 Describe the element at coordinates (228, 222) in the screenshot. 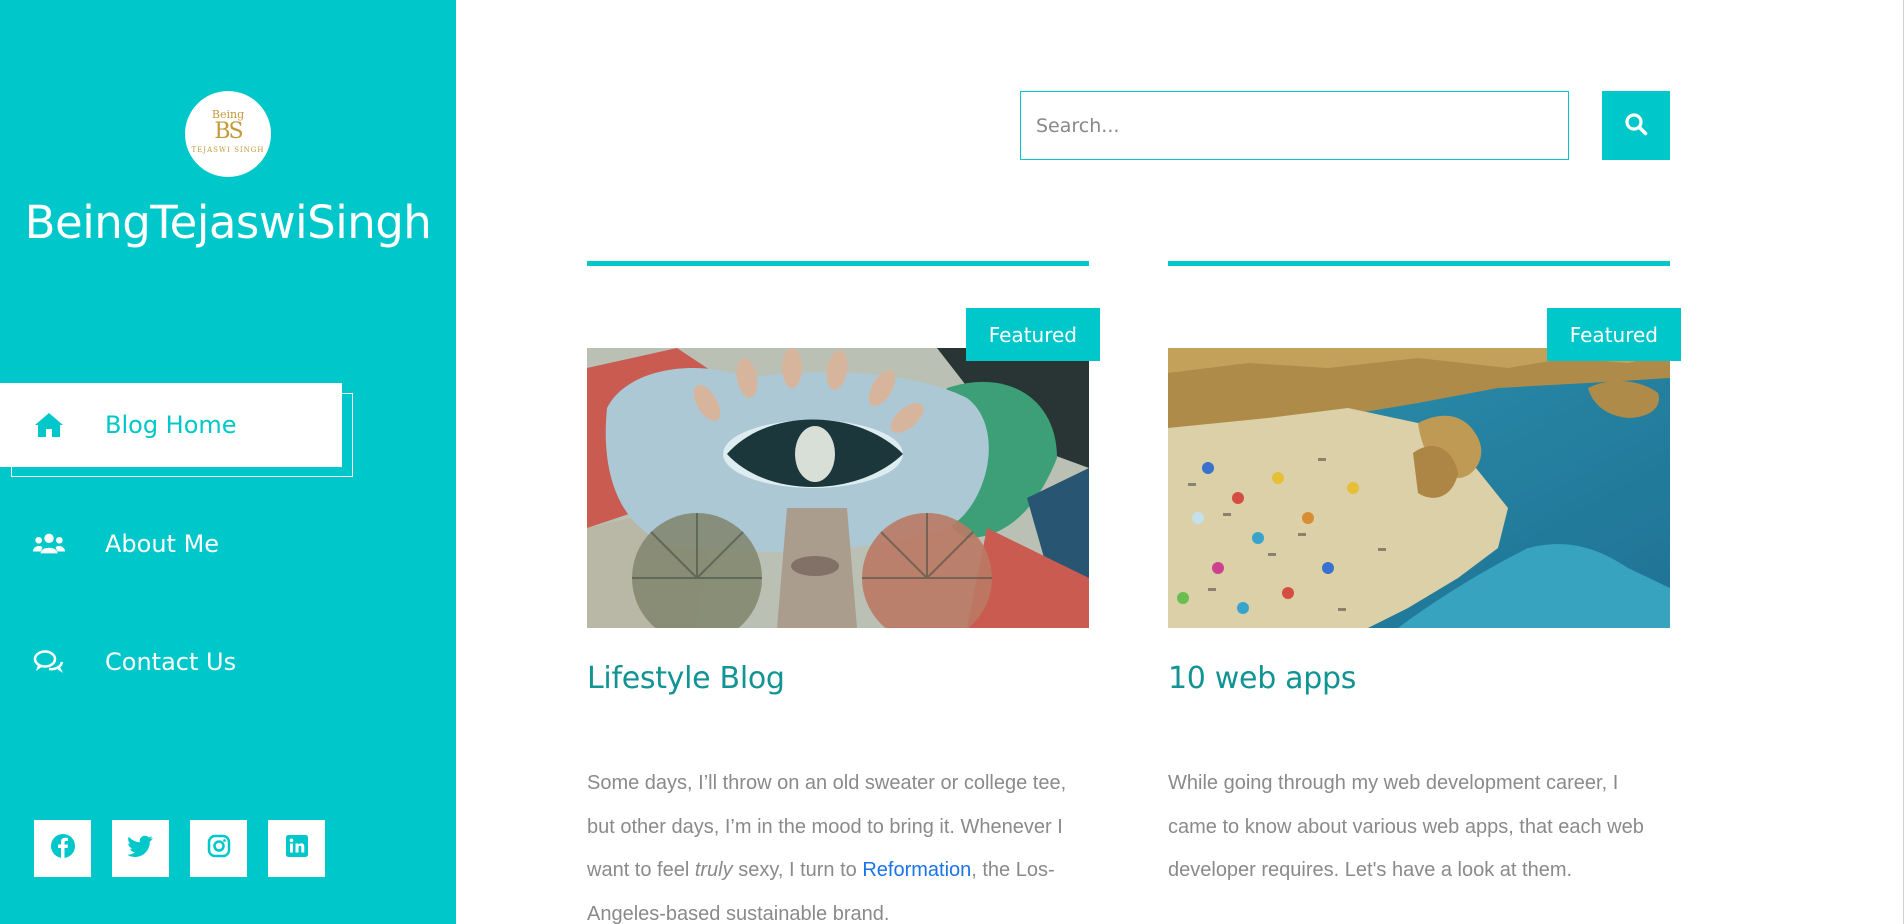

I see `site-title: BeingTejaswiSingh` at that location.